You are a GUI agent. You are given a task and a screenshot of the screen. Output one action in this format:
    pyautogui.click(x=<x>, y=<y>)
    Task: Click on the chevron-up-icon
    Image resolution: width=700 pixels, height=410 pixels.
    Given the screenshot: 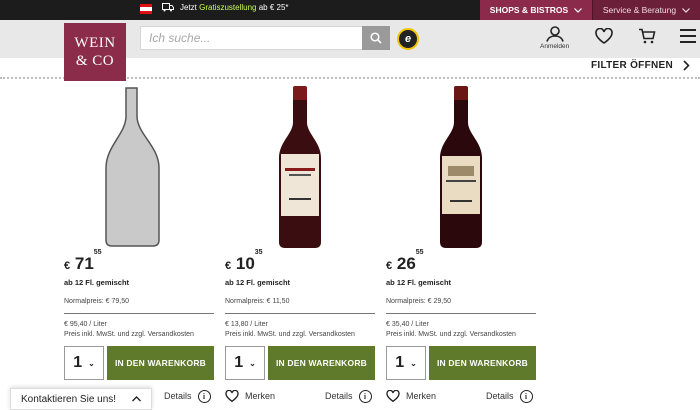 What is the action you would take?
    pyautogui.click(x=136, y=399)
    